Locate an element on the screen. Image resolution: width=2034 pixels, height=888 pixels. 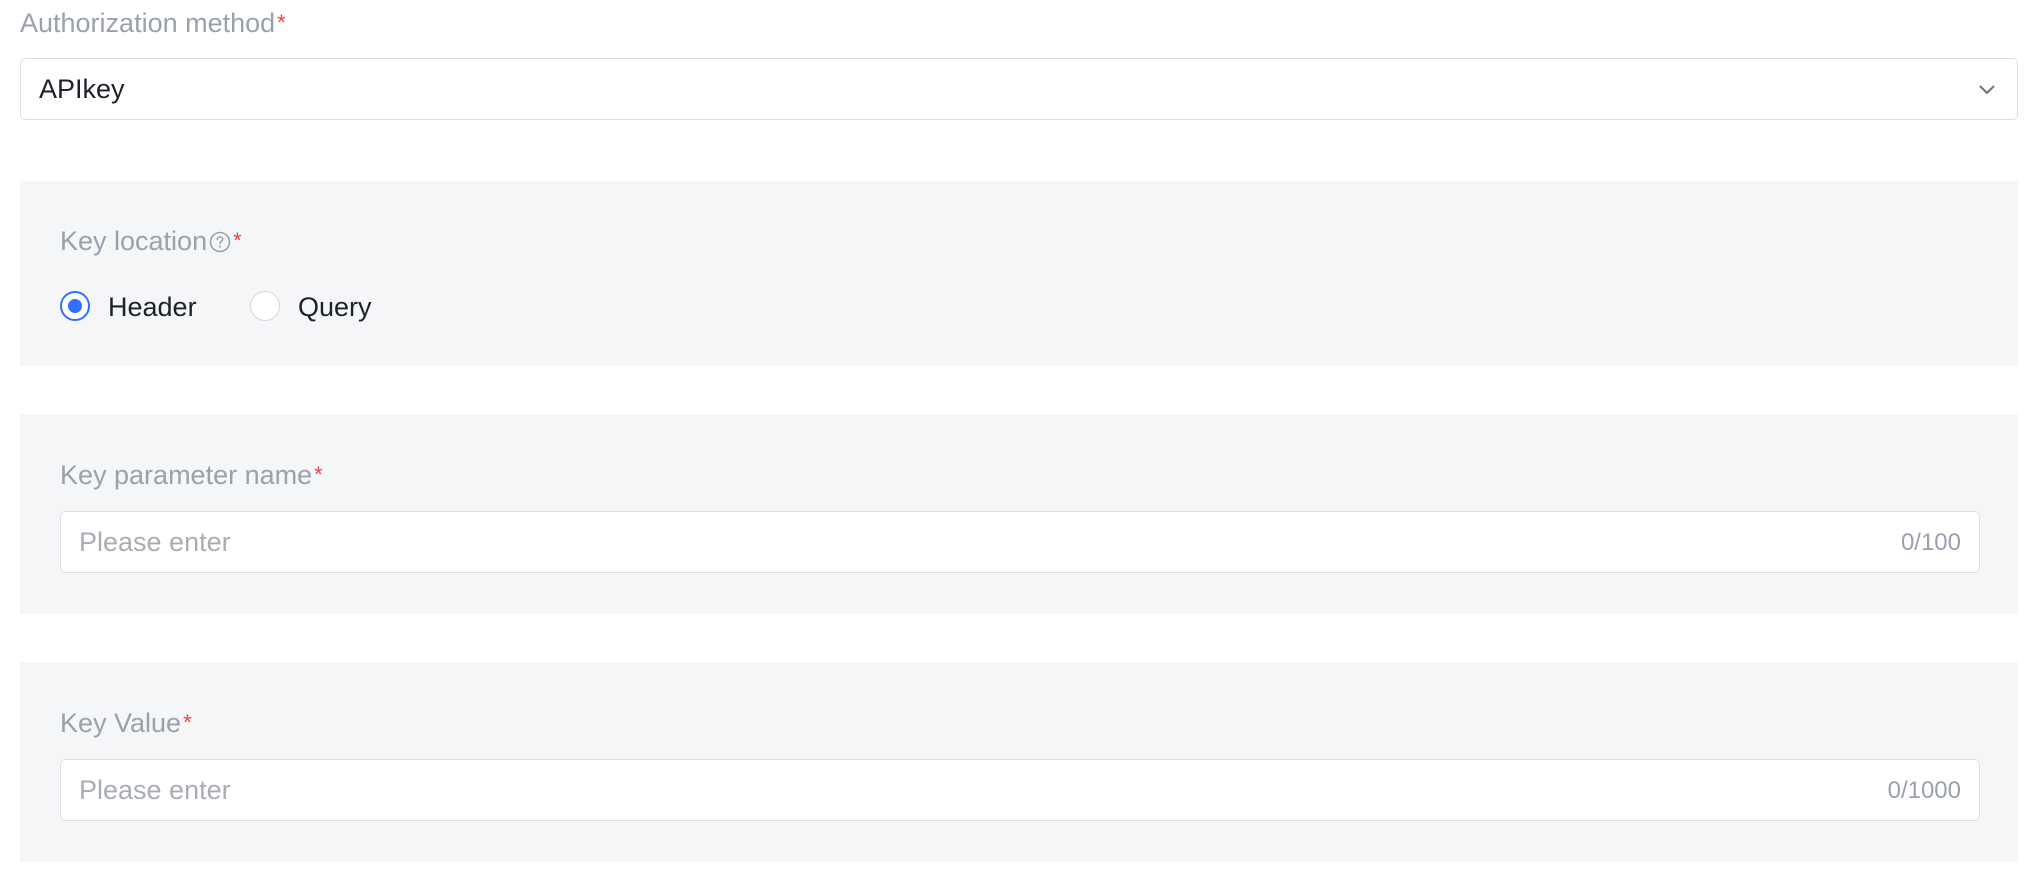
key-param-name-field: 0/100 is located at coordinates (1020, 542).